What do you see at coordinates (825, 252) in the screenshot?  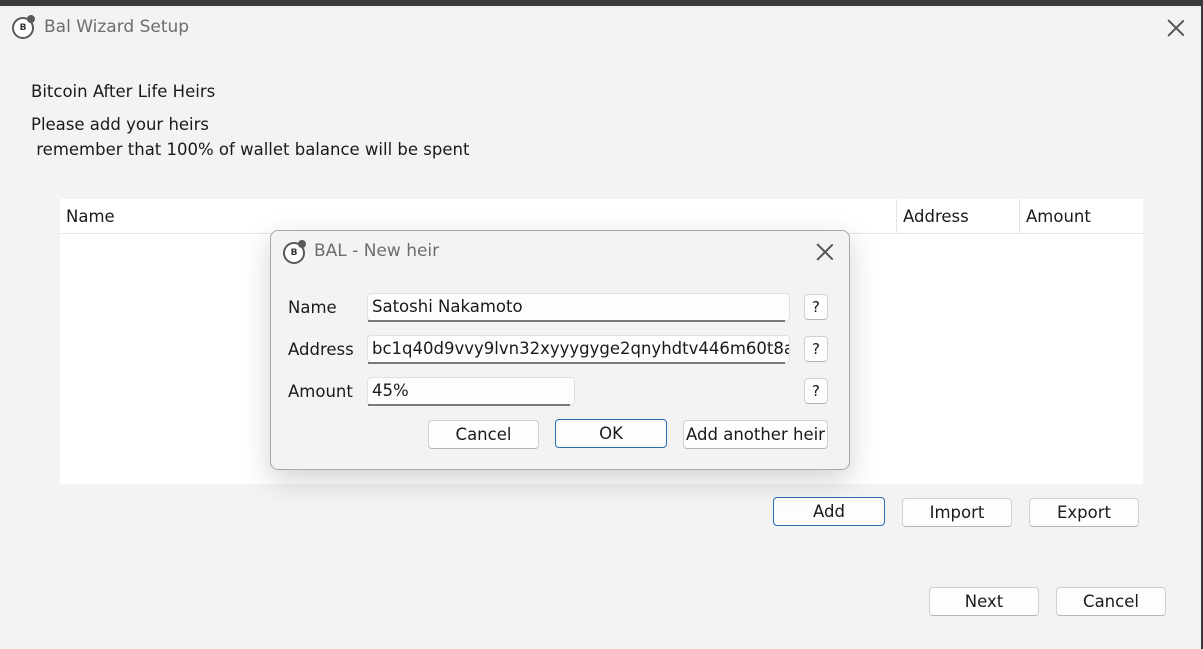 I see `dialog-close-icon` at bounding box center [825, 252].